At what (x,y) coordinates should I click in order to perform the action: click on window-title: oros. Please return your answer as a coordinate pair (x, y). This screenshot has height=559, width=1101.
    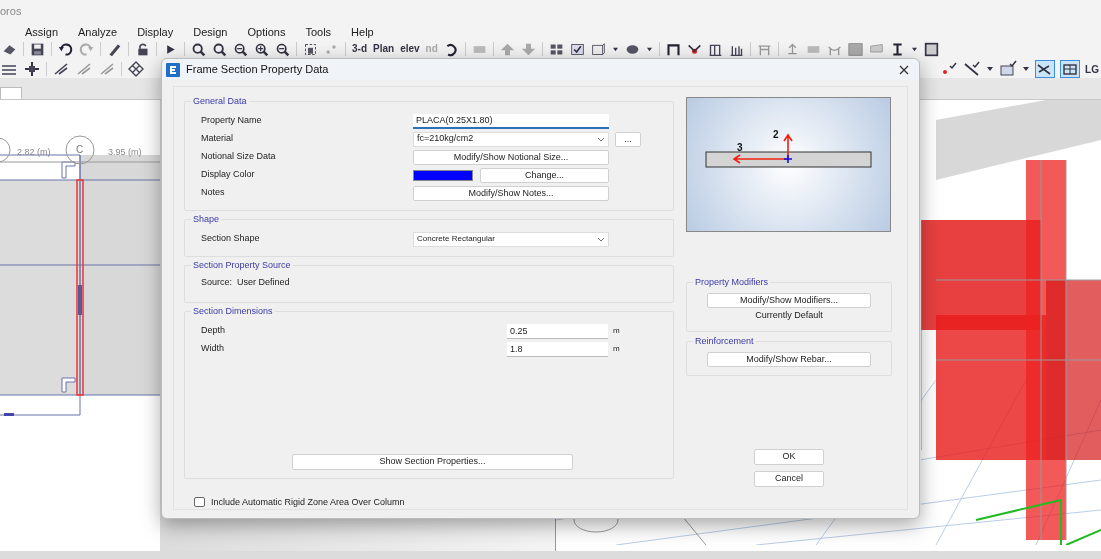
    Looking at the image, I should click on (11, 11).